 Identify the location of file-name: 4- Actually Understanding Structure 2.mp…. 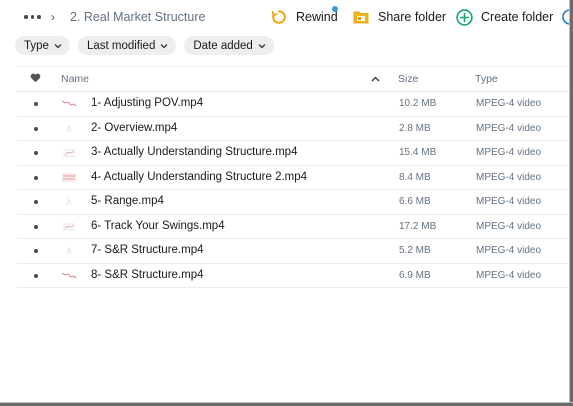
(199, 177).